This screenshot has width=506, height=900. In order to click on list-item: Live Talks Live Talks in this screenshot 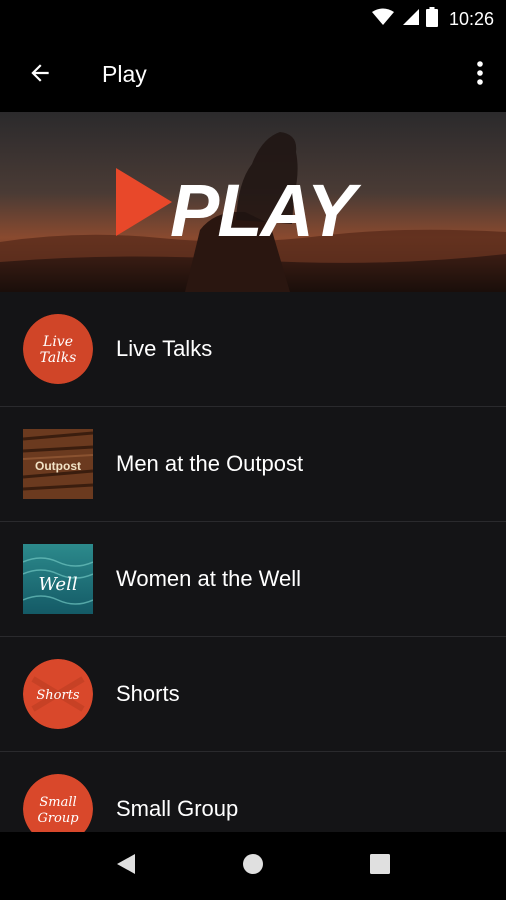, I will do `click(253, 349)`.